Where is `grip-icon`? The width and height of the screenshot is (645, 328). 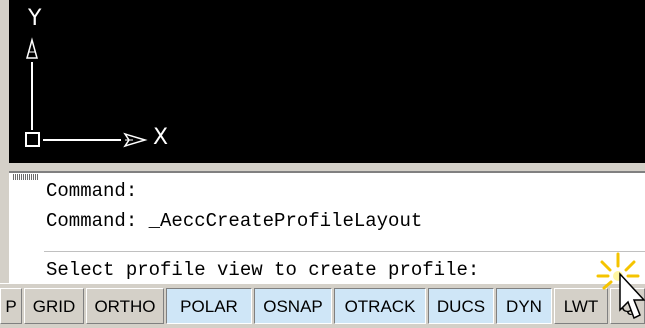 grip-icon is located at coordinates (26, 177).